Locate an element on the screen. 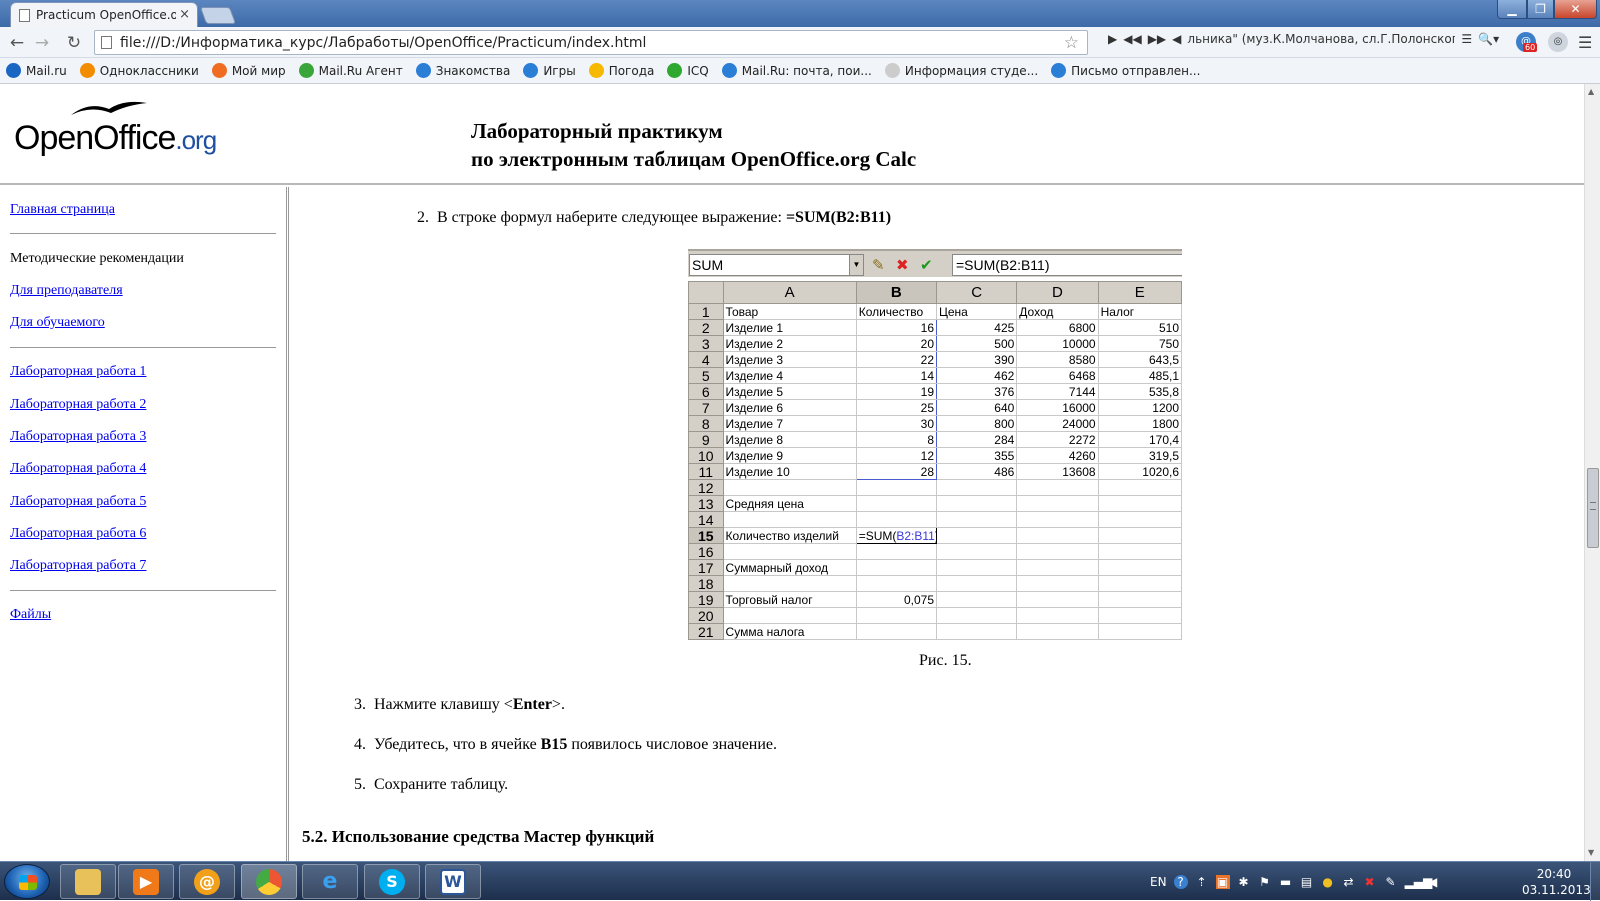 The height and width of the screenshot is (901, 1600). sidebar-link-lab-1: Лабораторная работа 1 is located at coordinates (78, 372).